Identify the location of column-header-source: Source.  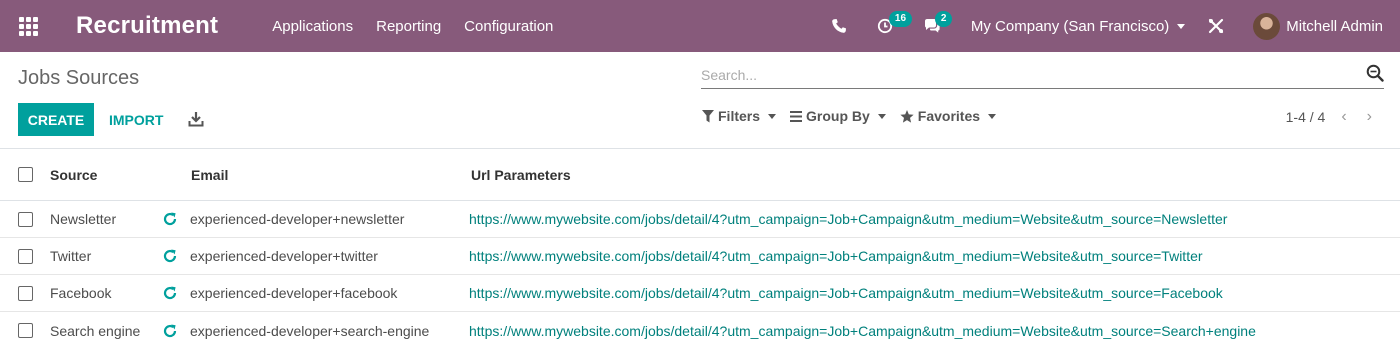
(106, 175).